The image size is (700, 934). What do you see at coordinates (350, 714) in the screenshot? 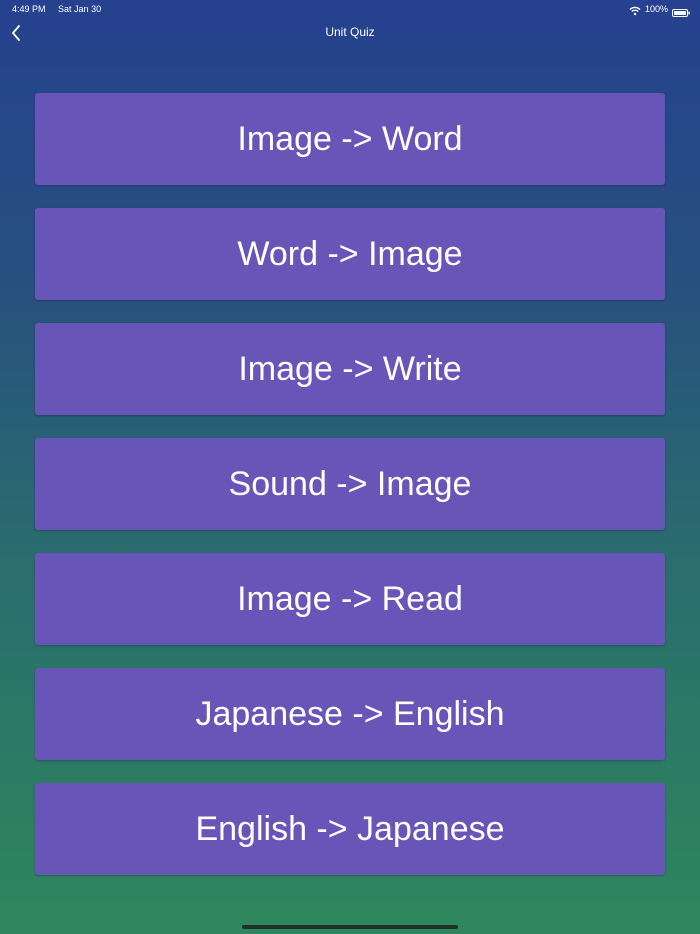
I see `quiz-option-japanese-to-english: Japanese -> English` at bounding box center [350, 714].